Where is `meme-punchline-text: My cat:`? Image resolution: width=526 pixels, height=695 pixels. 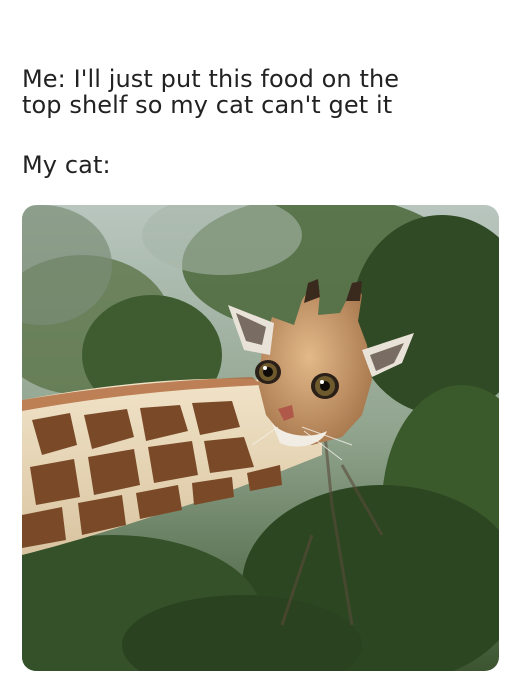
meme-punchline-text: My cat: is located at coordinates (66, 165).